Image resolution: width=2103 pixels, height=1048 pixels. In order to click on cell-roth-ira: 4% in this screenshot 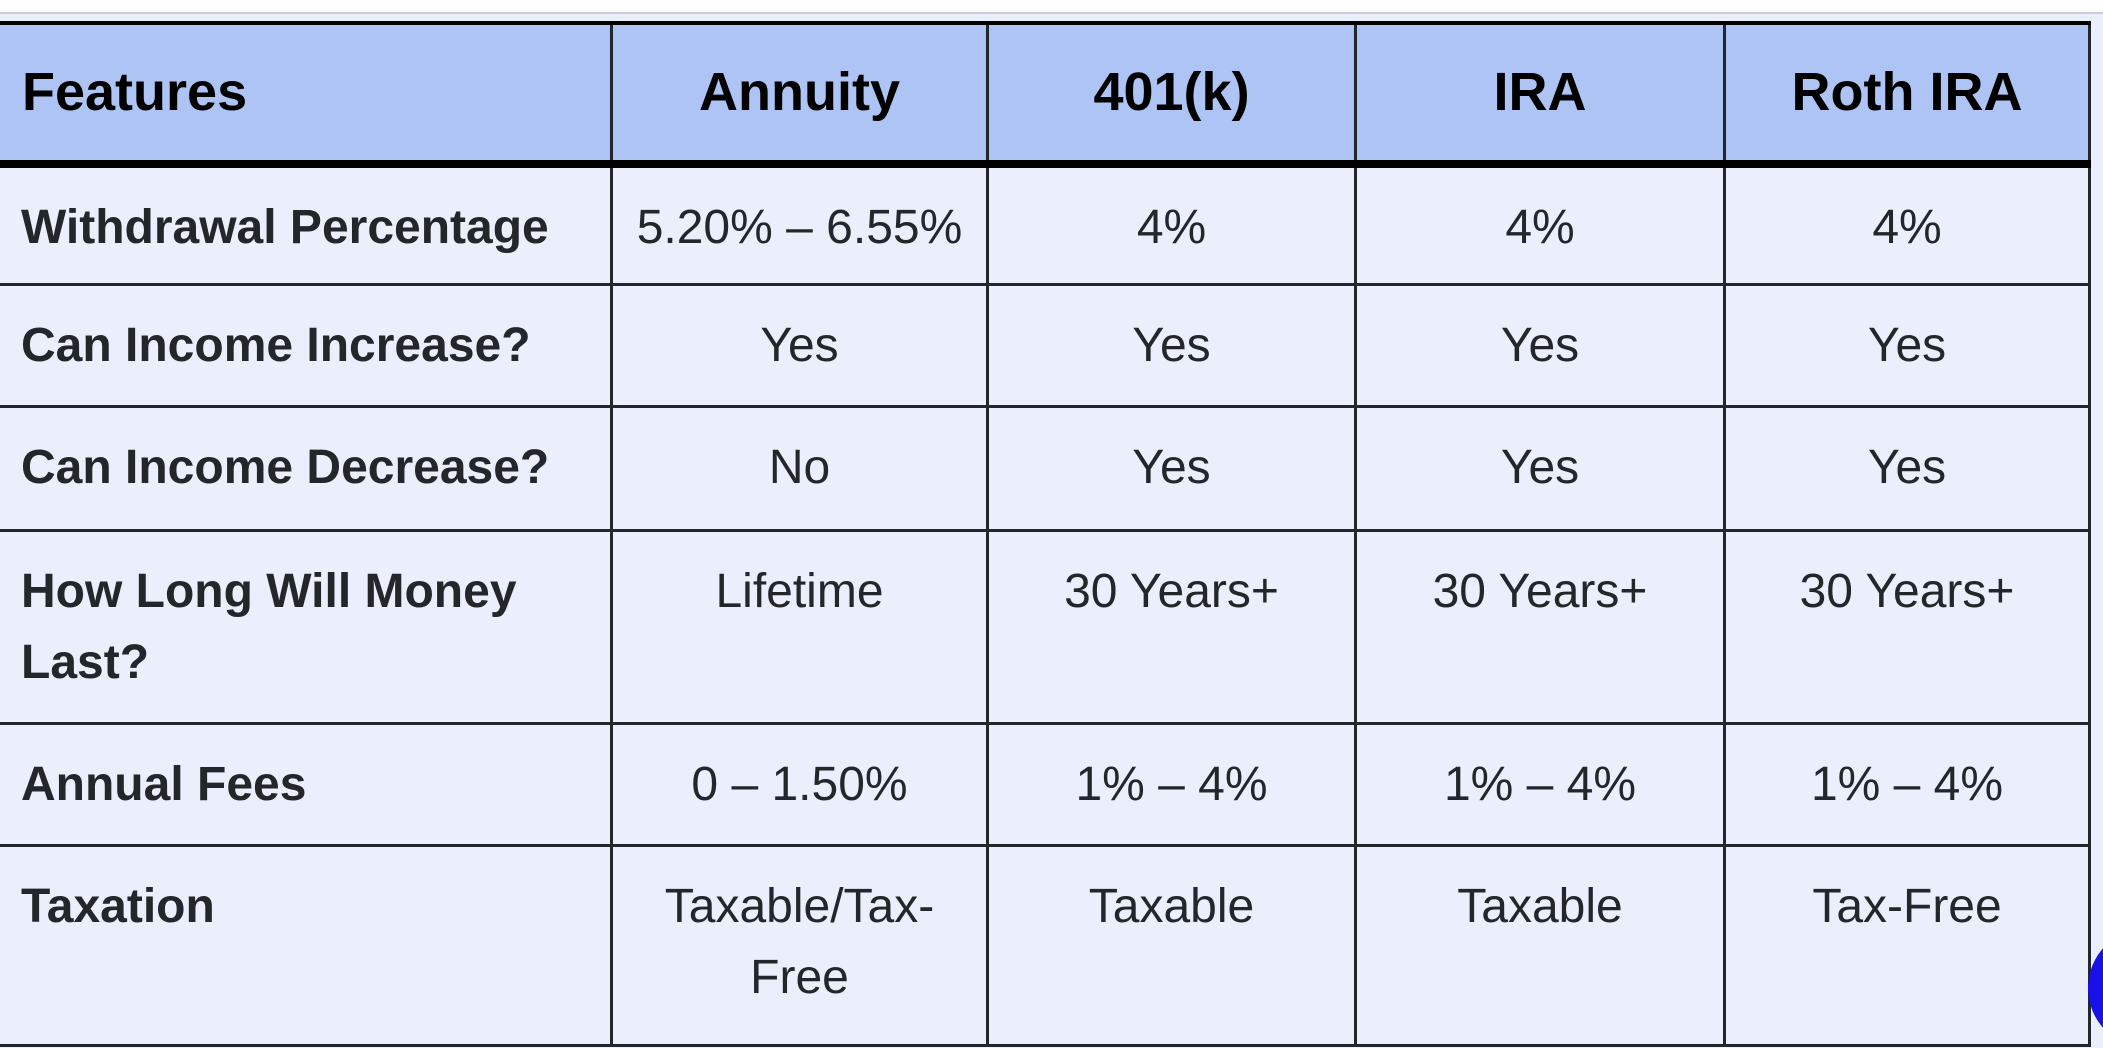, I will do `click(1907, 224)`.